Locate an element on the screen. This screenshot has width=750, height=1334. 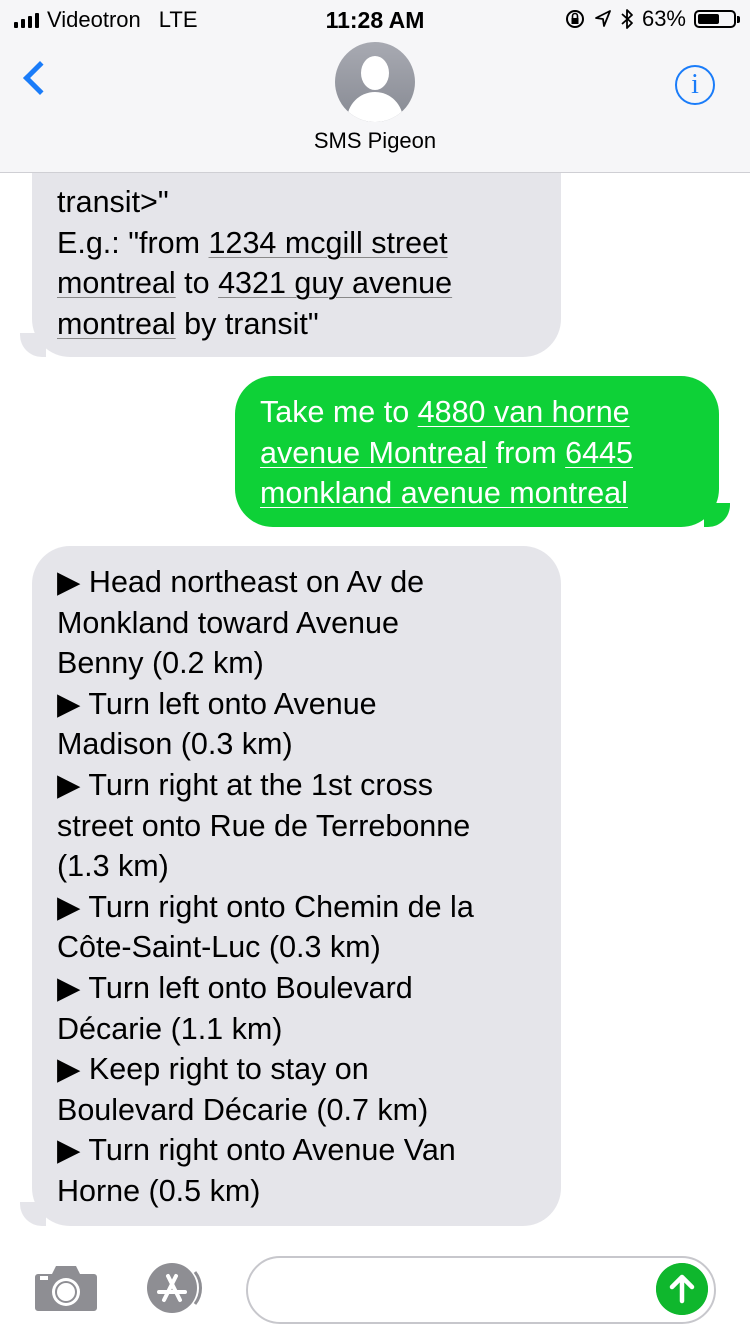
message-line: Take me to 4880 van horne is located at coordinates (479, 412).